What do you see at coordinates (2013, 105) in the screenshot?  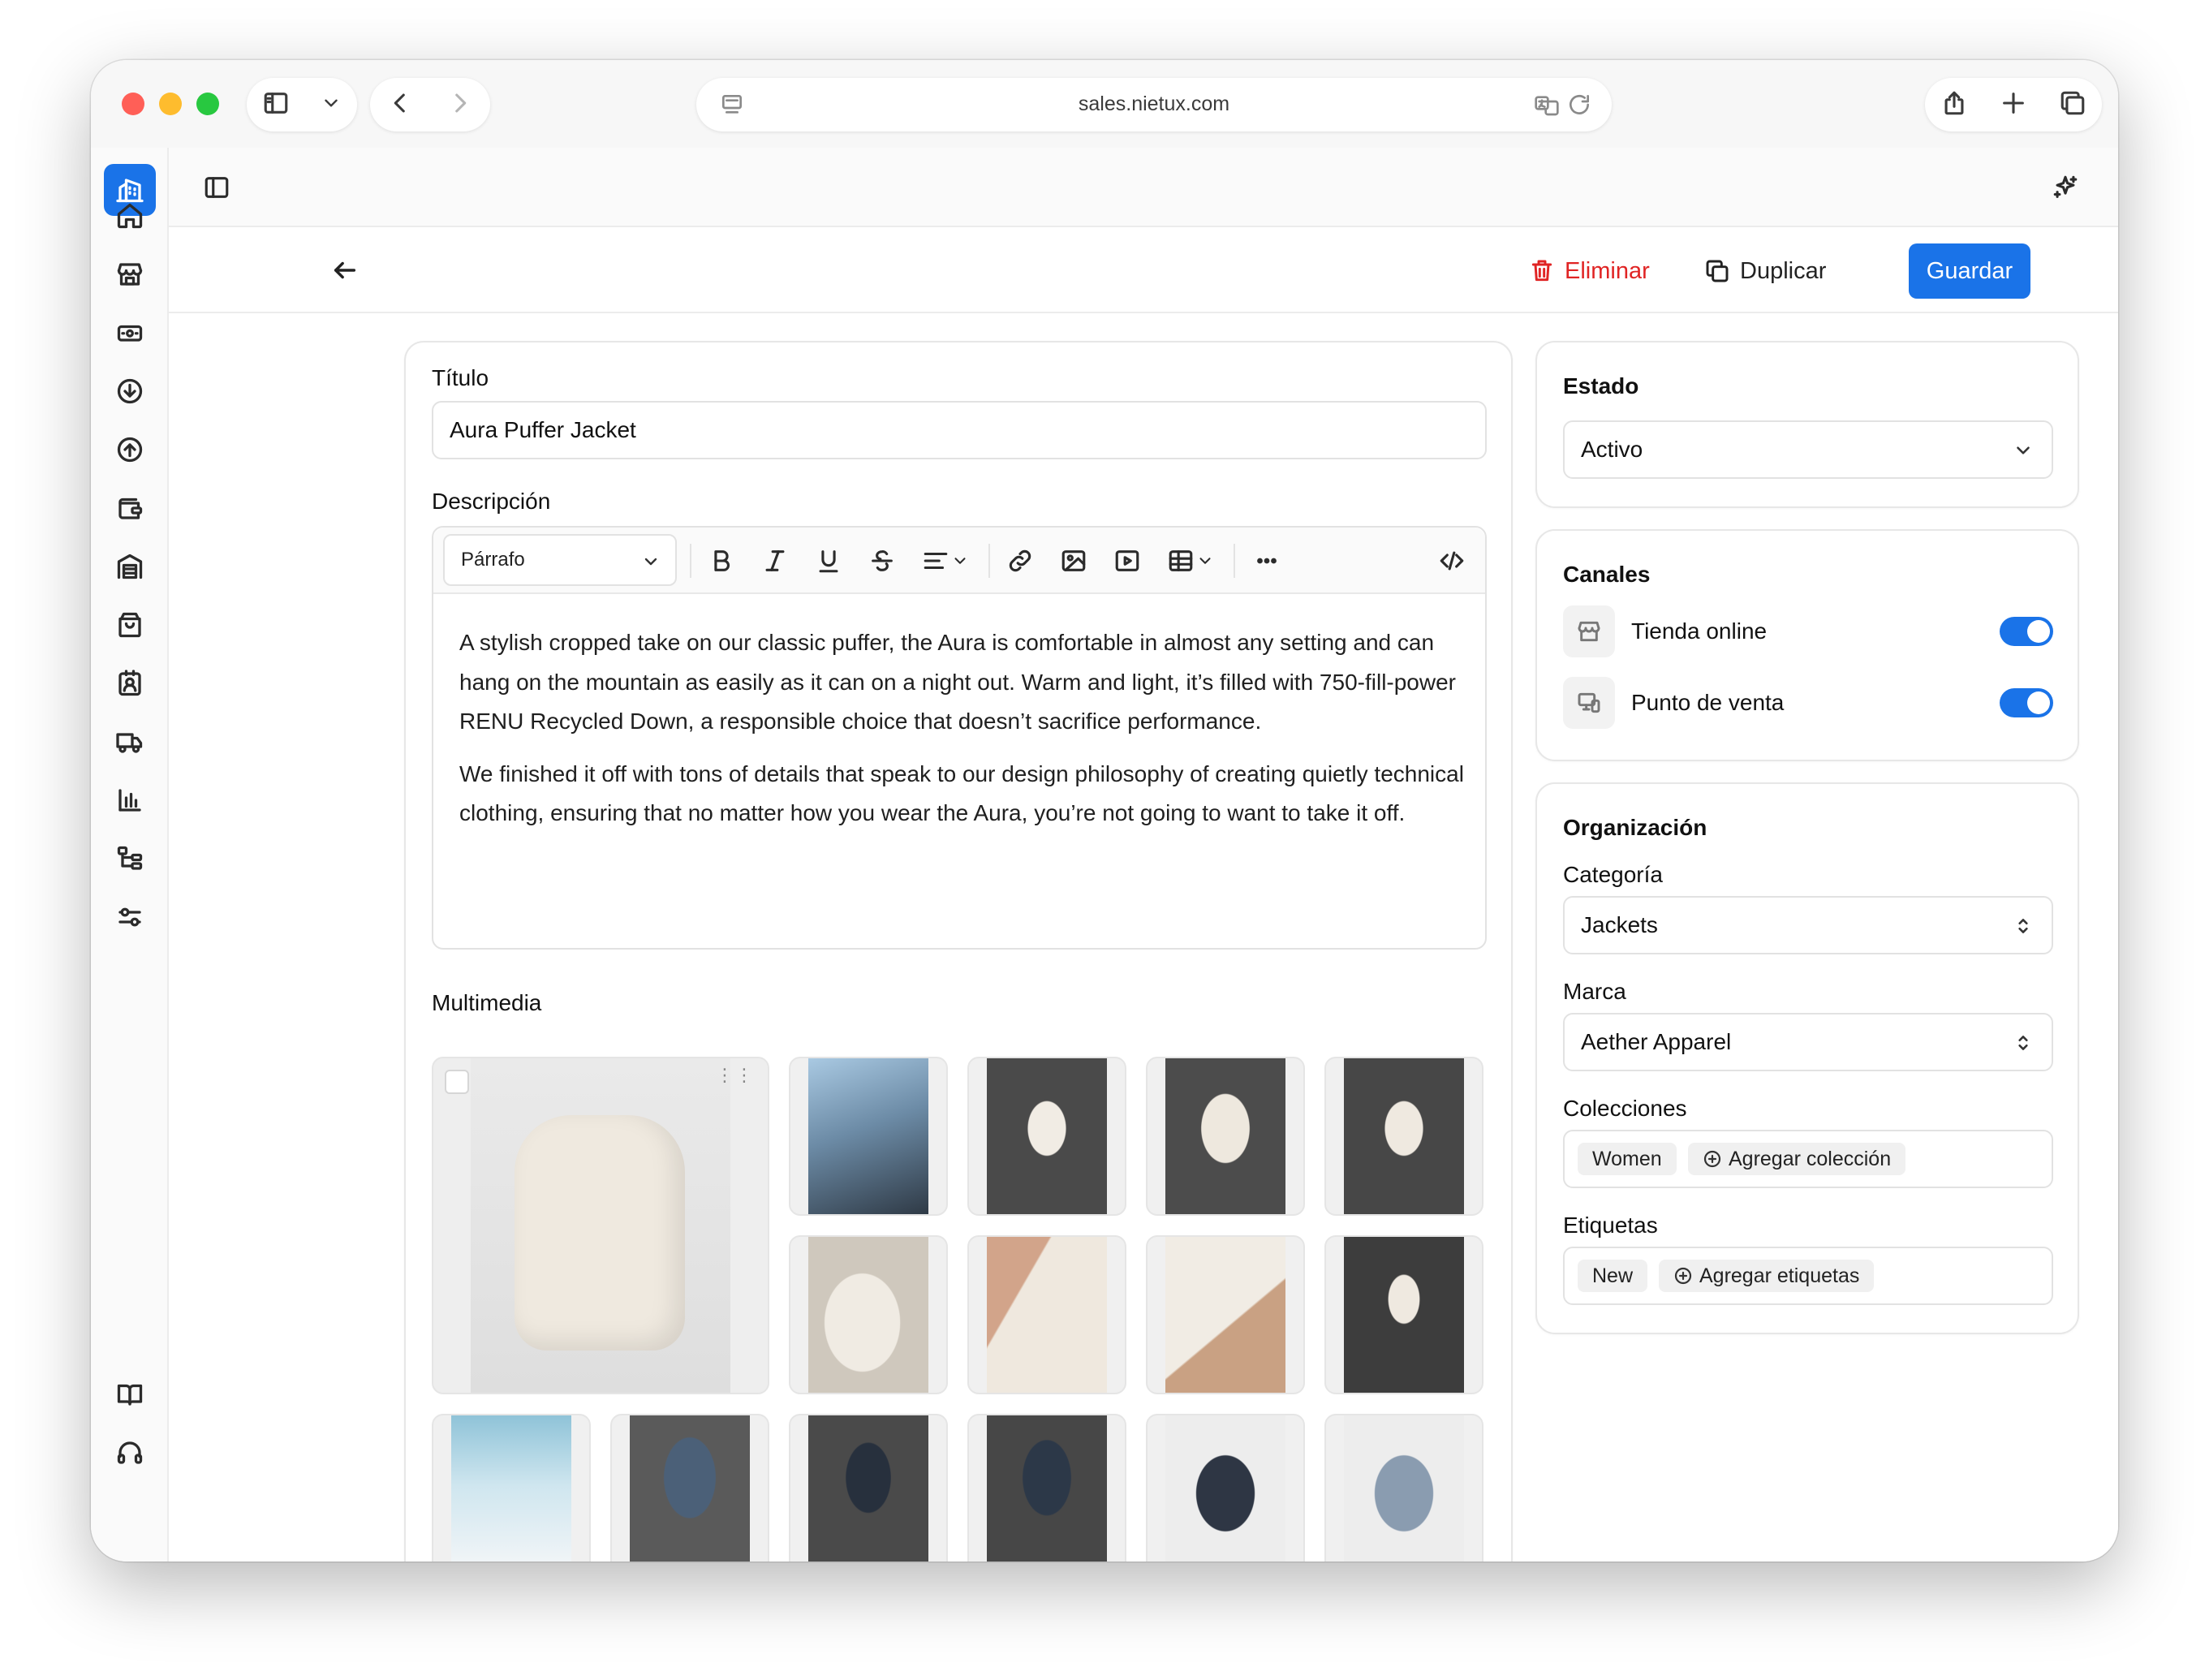 I see `new-tab-icon` at bounding box center [2013, 105].